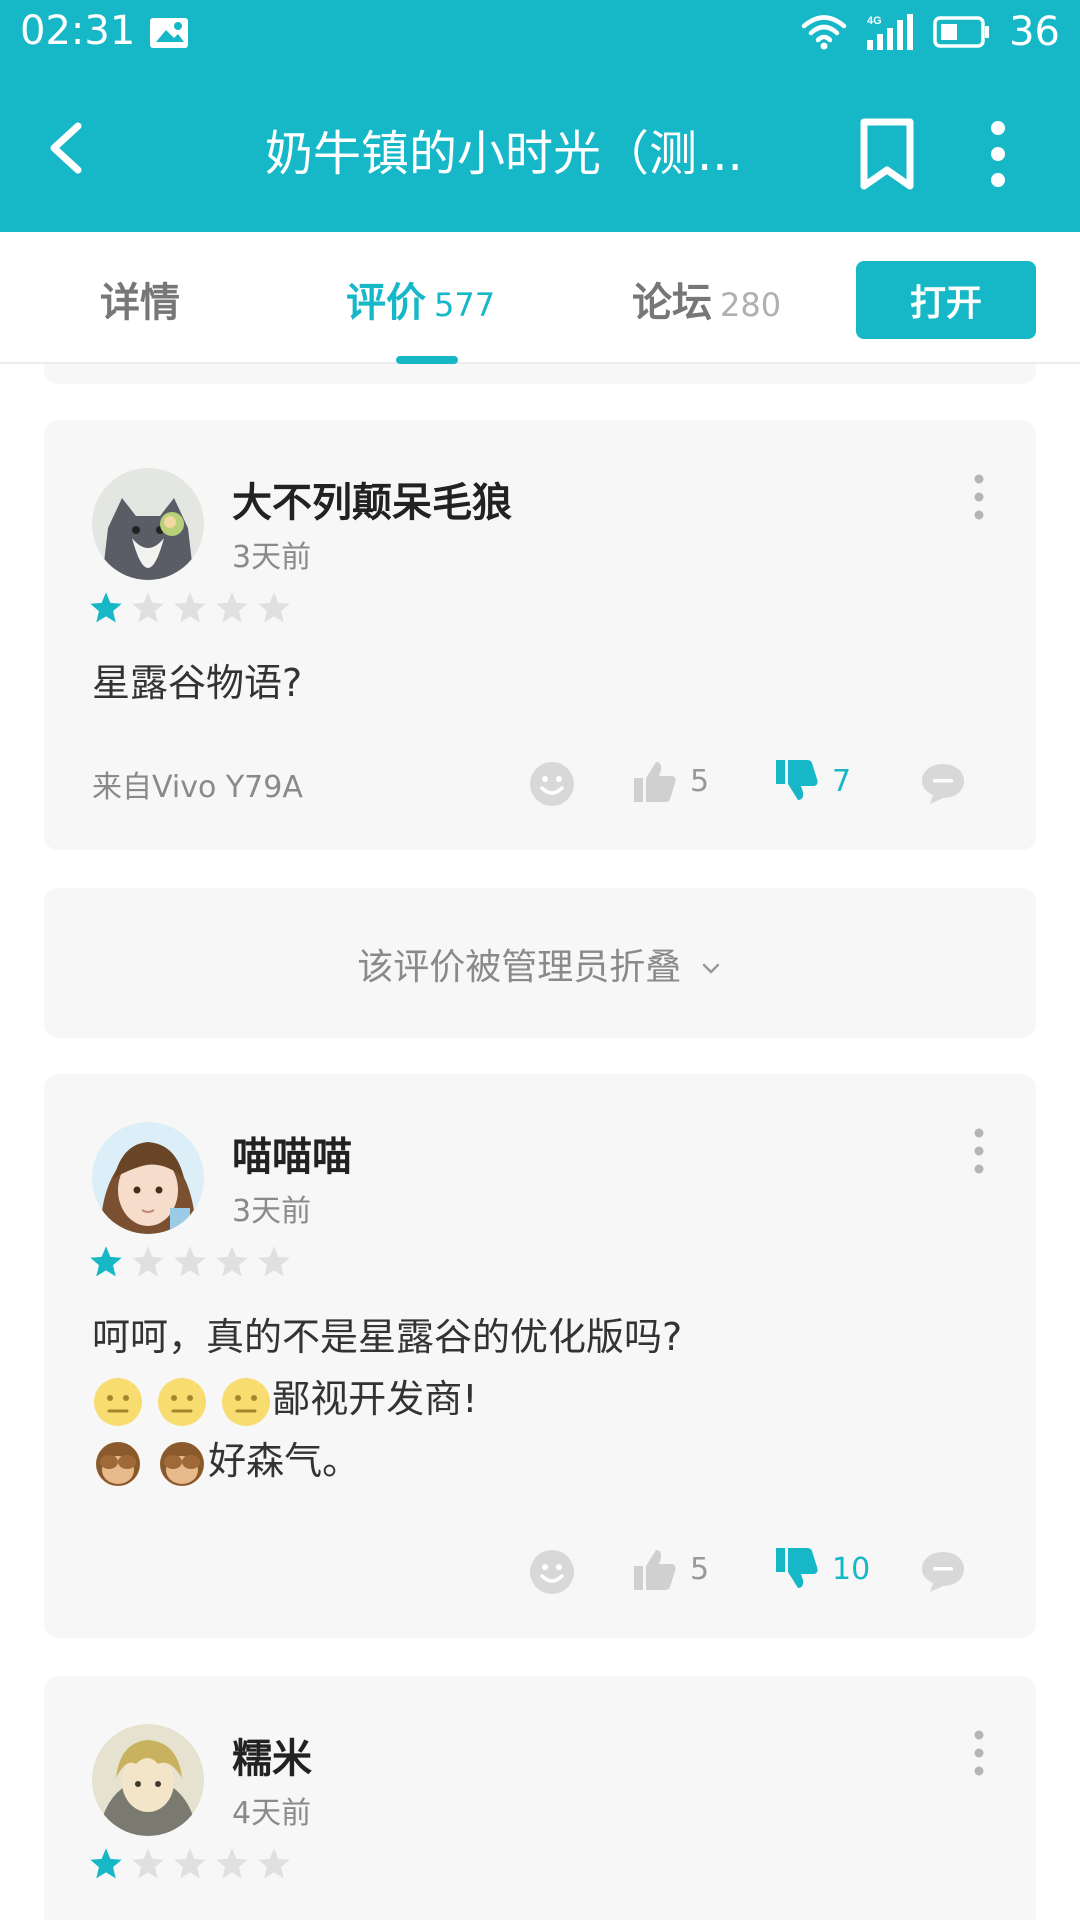 This screenshot has height=1920, width=1080. I want to click on tab-forum-count: 280, so click(751, 305).